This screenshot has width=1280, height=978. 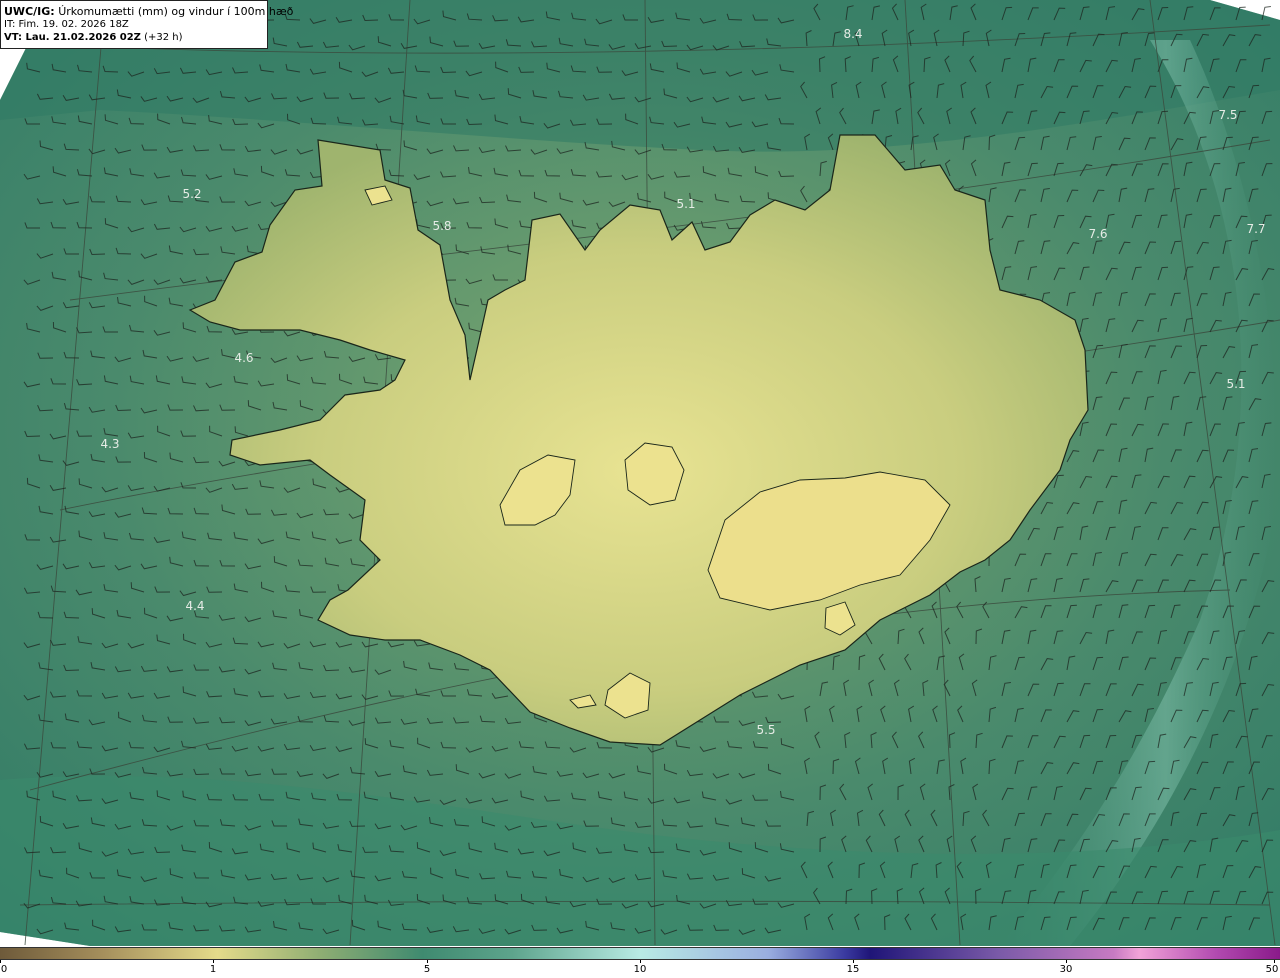 I want to click on colorbar: 0 1 5 10 15 30 50, so click(x=640, y=962).